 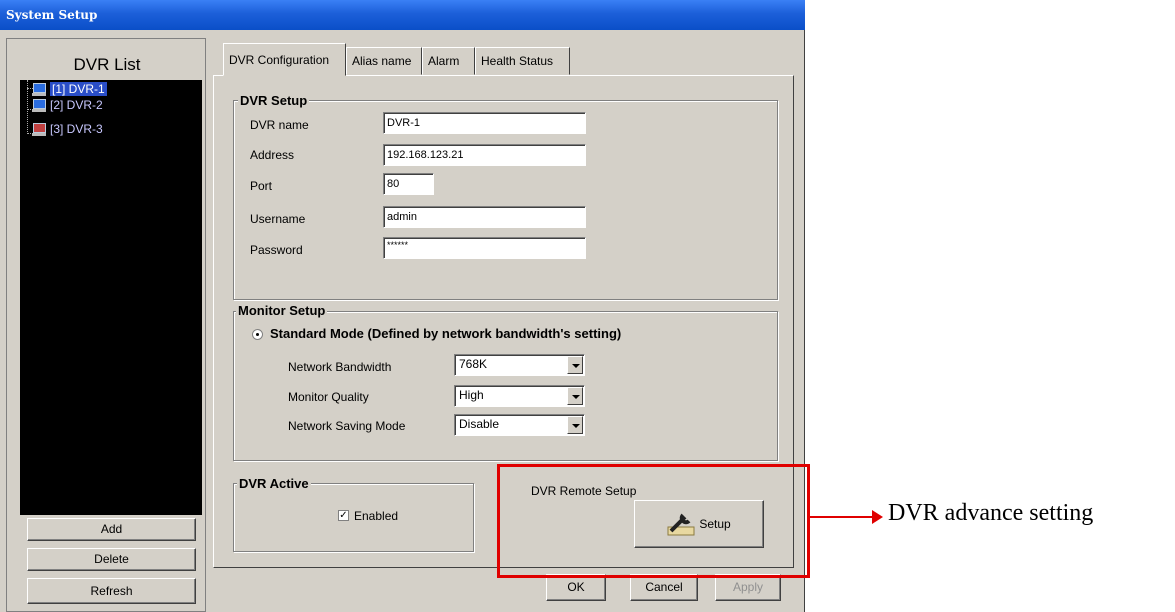 I want to click on tree-item-label: [1] DVR-1, so click(x=78, y=89).